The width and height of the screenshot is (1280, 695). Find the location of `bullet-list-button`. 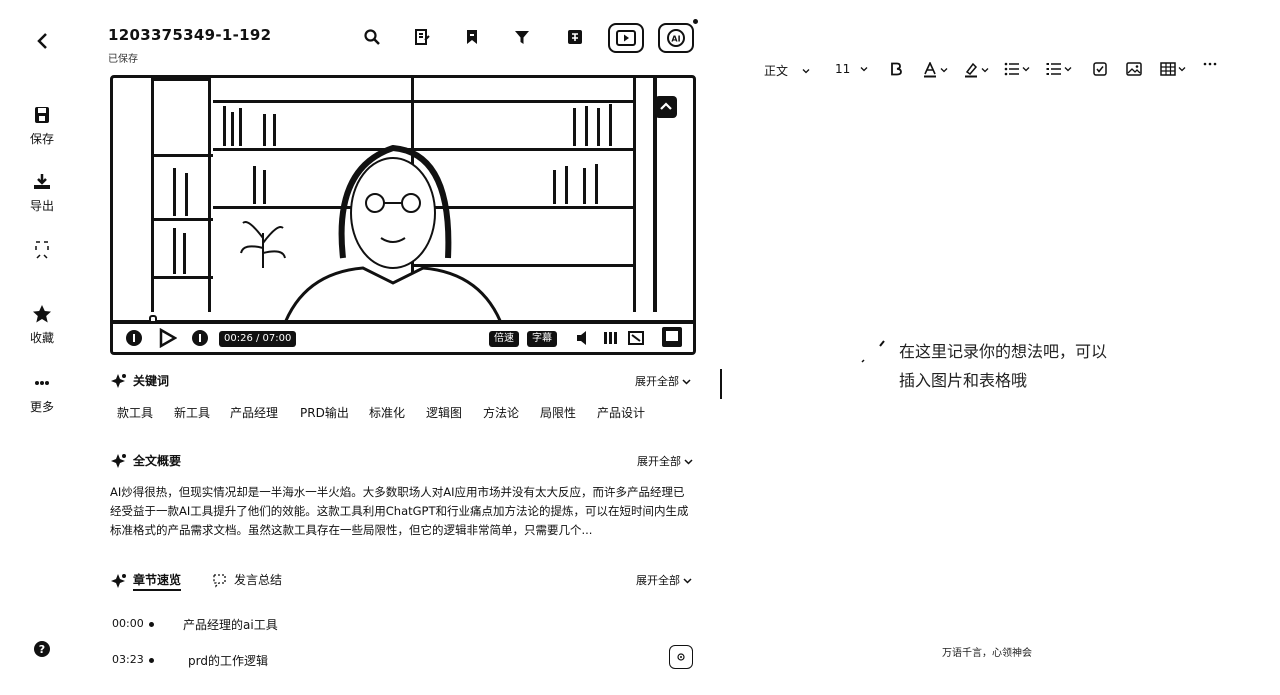

bullet-list-button is located at coordinates (1017, 69).